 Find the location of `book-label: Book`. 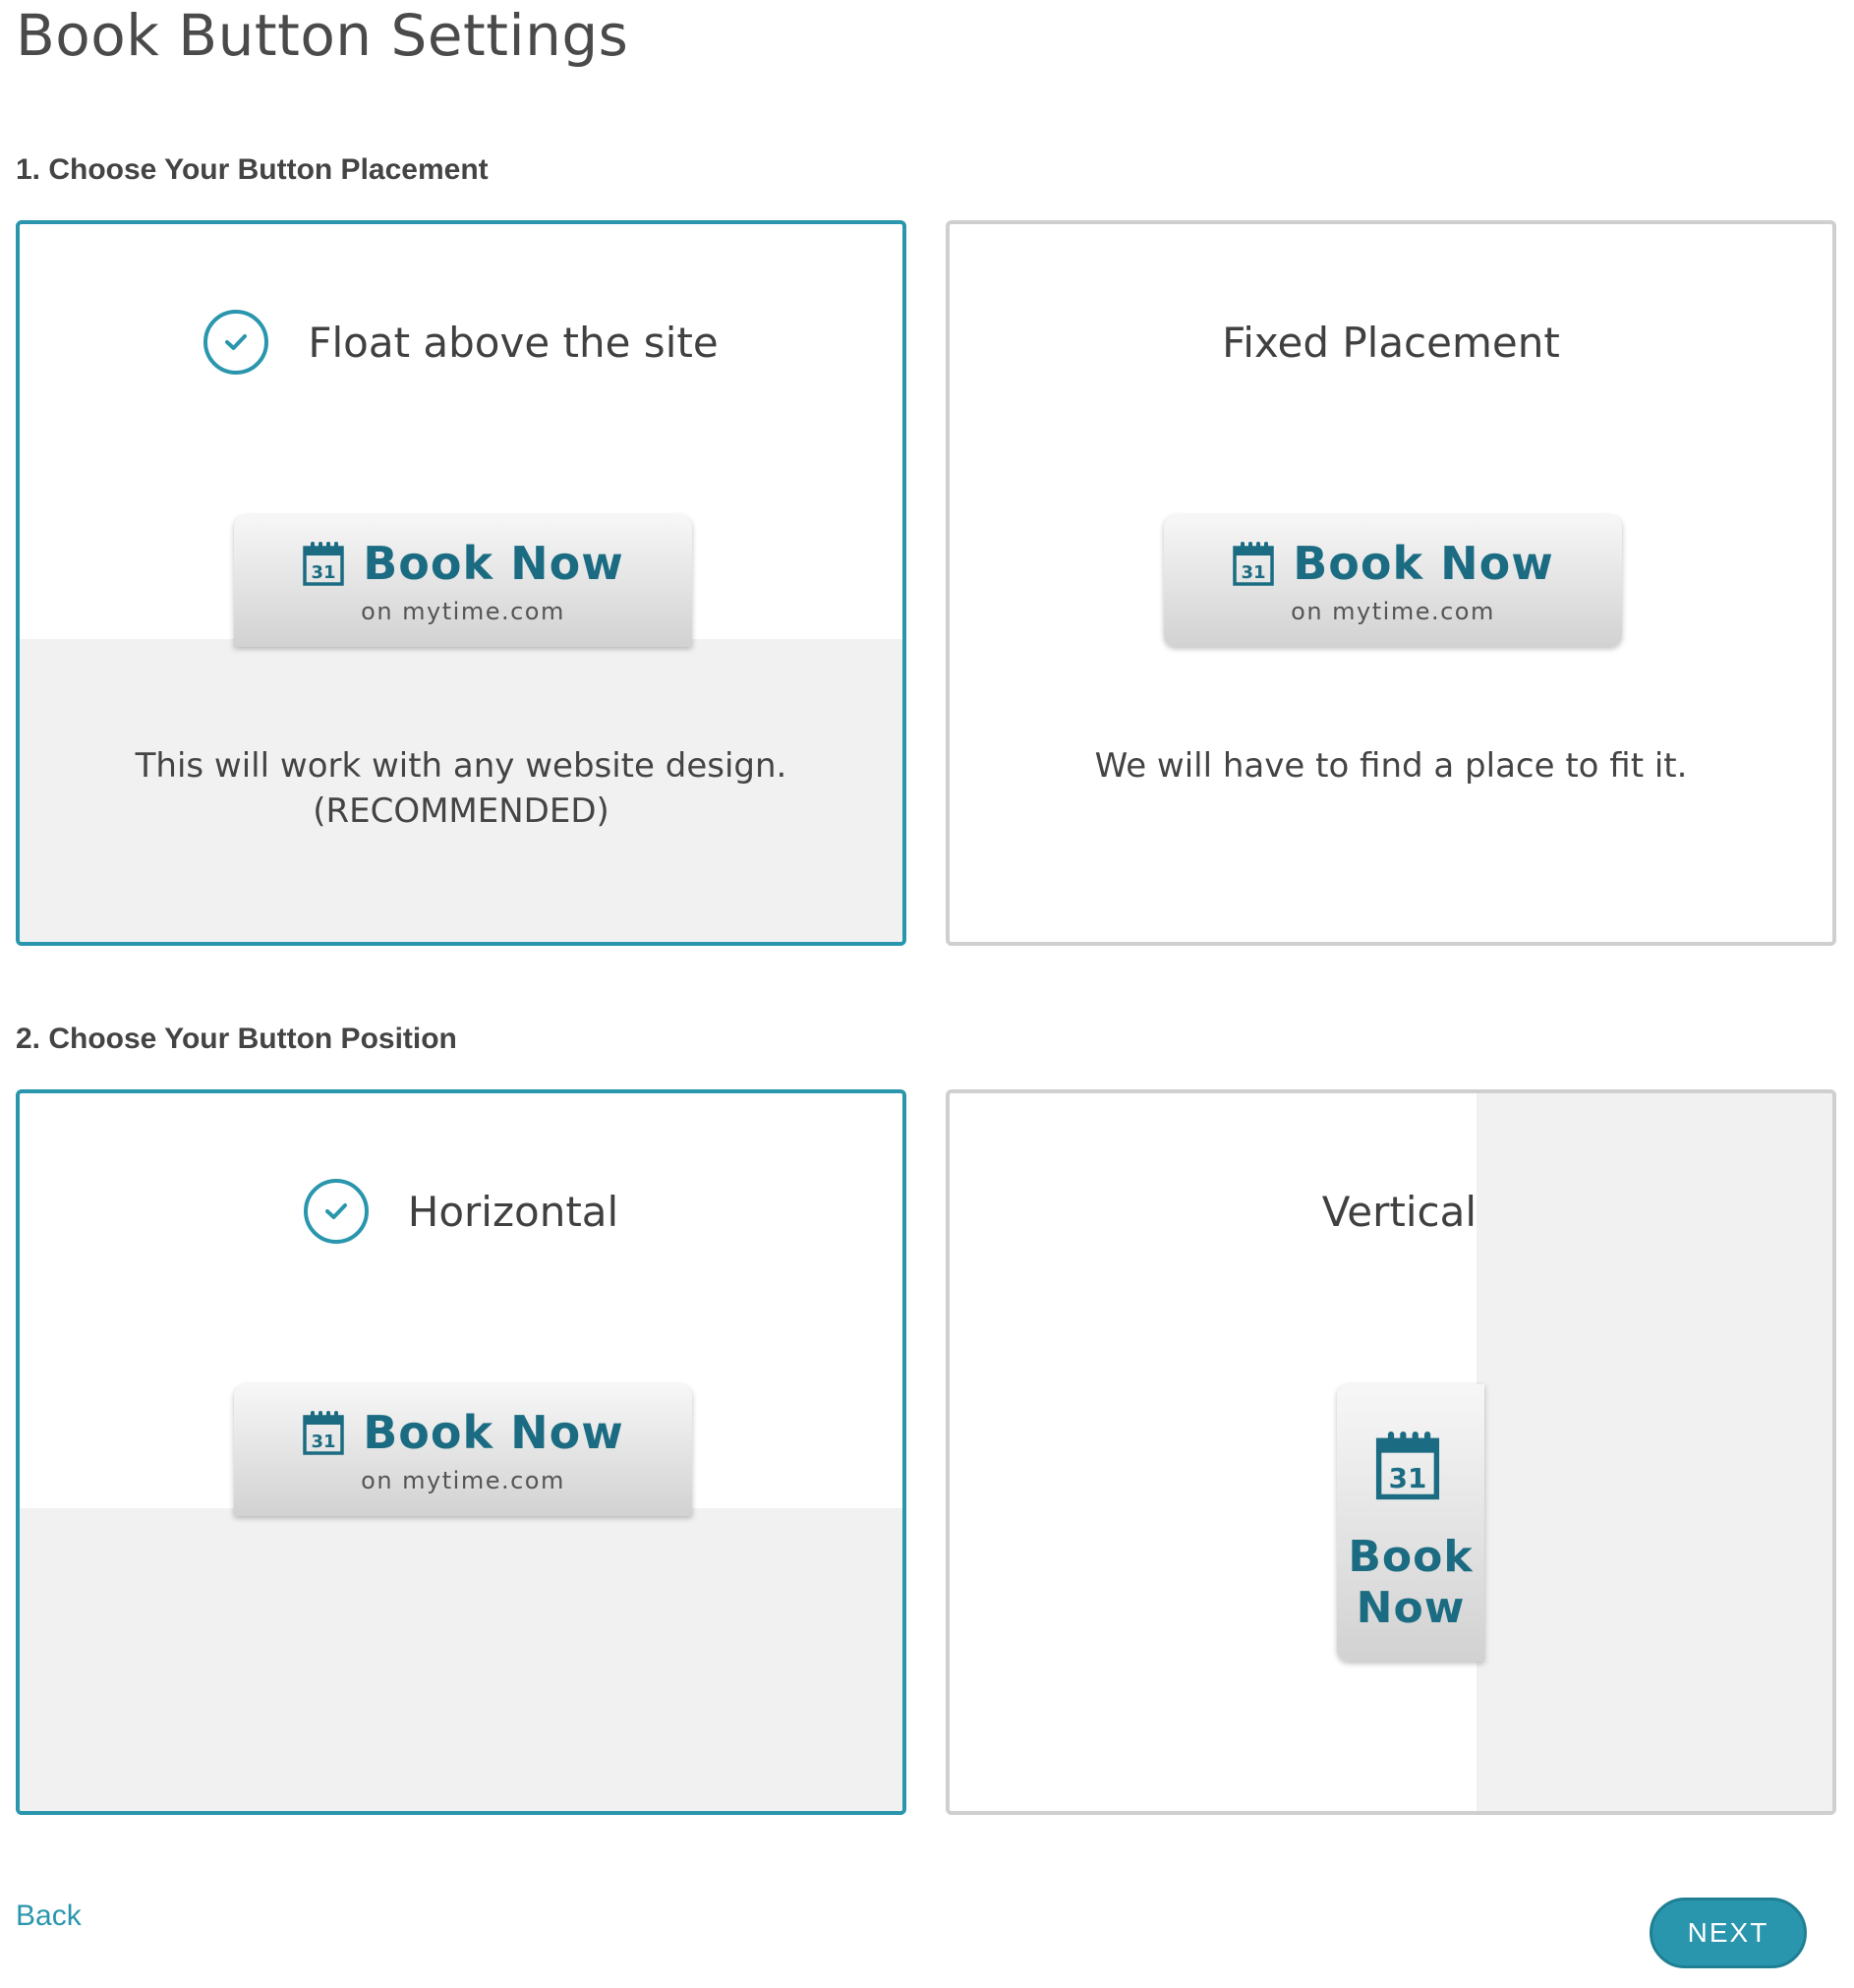

book-label: Book is located at coordinates (1411, 1557).